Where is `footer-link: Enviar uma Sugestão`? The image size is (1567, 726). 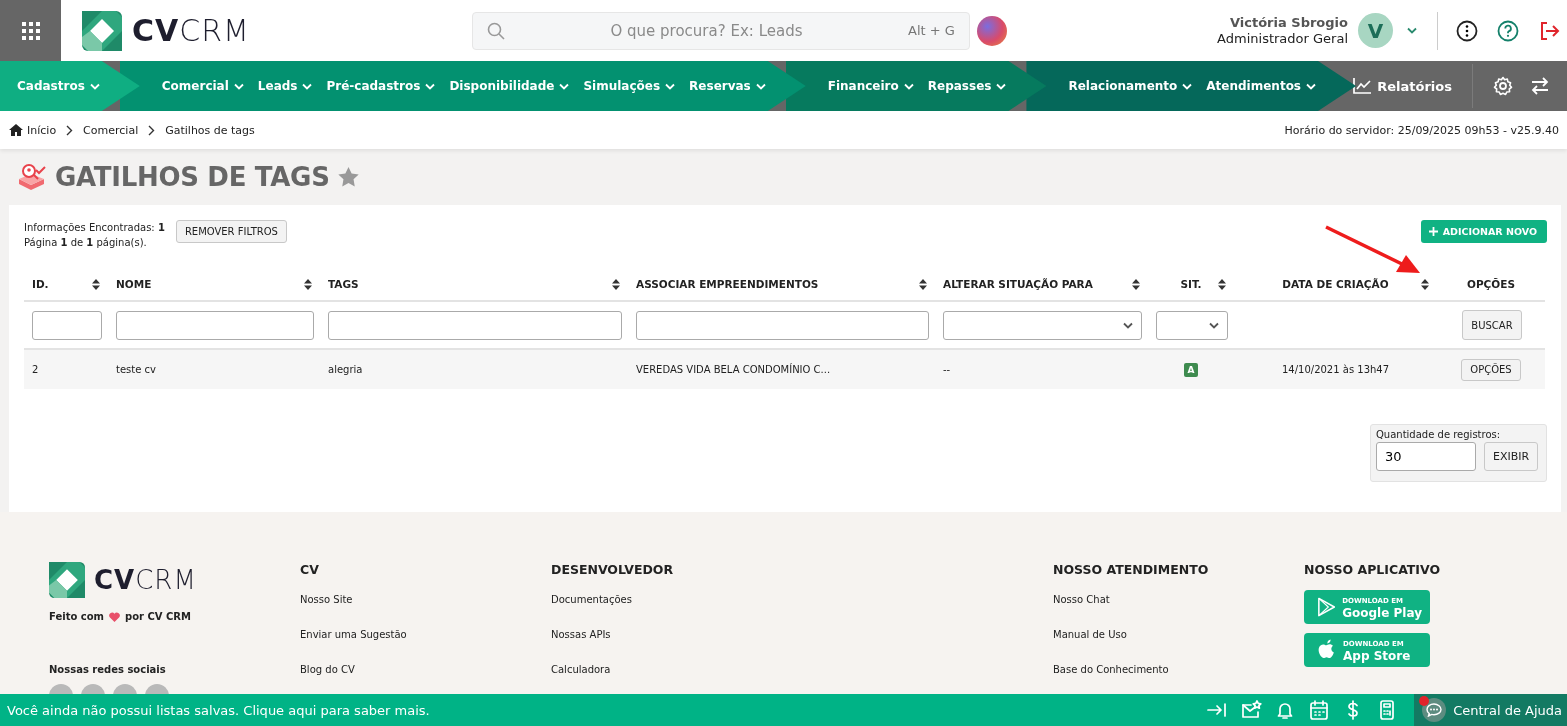
footer-link: Enviar uma Sugestão is located at coordinates (425, 640).